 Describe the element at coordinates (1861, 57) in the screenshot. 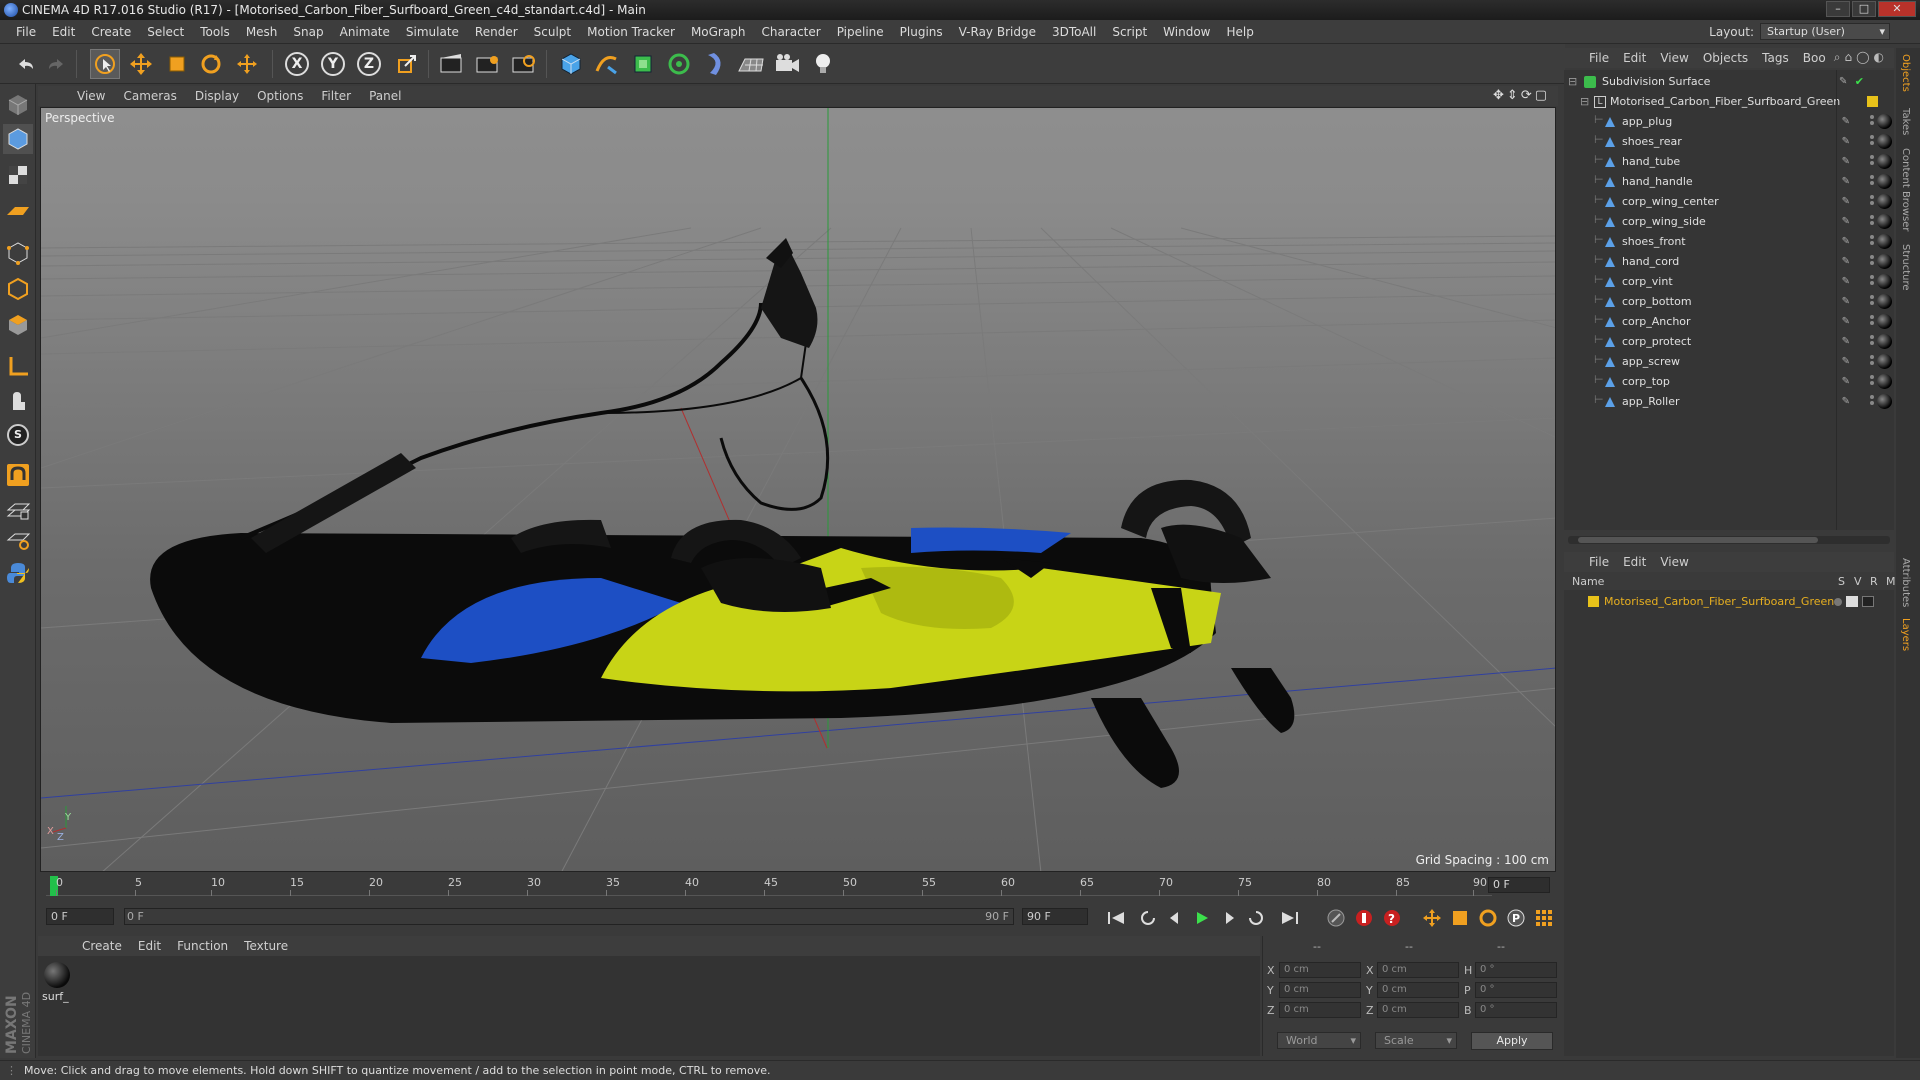

I see `object-manager-nav-icons: ⌕⌂◯◐` at that location.